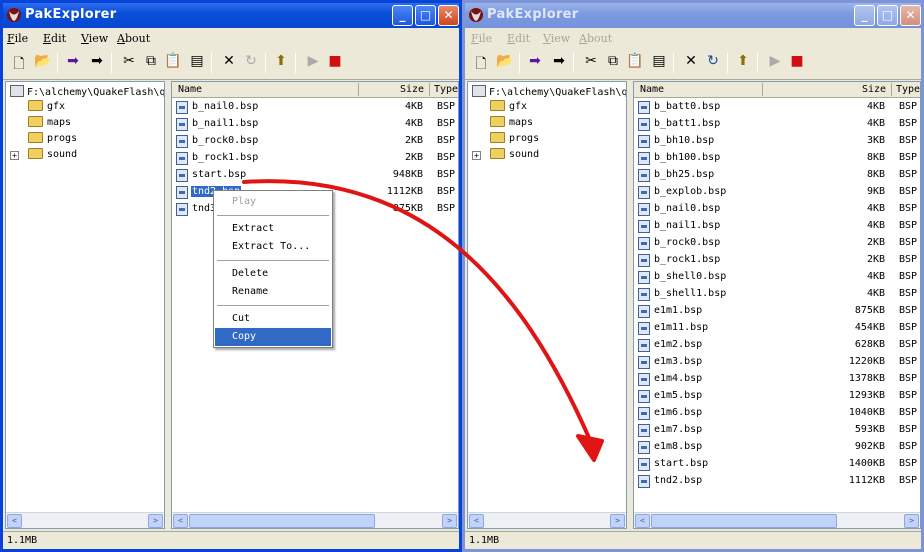 Image resolution: width=924 pixels, height=552 pixels. What do you see at coordinates (777, 413) in the screenshot?
I see `table-row: e1m6.bsp 1040KB BSP` at bounding box center [777, 413].